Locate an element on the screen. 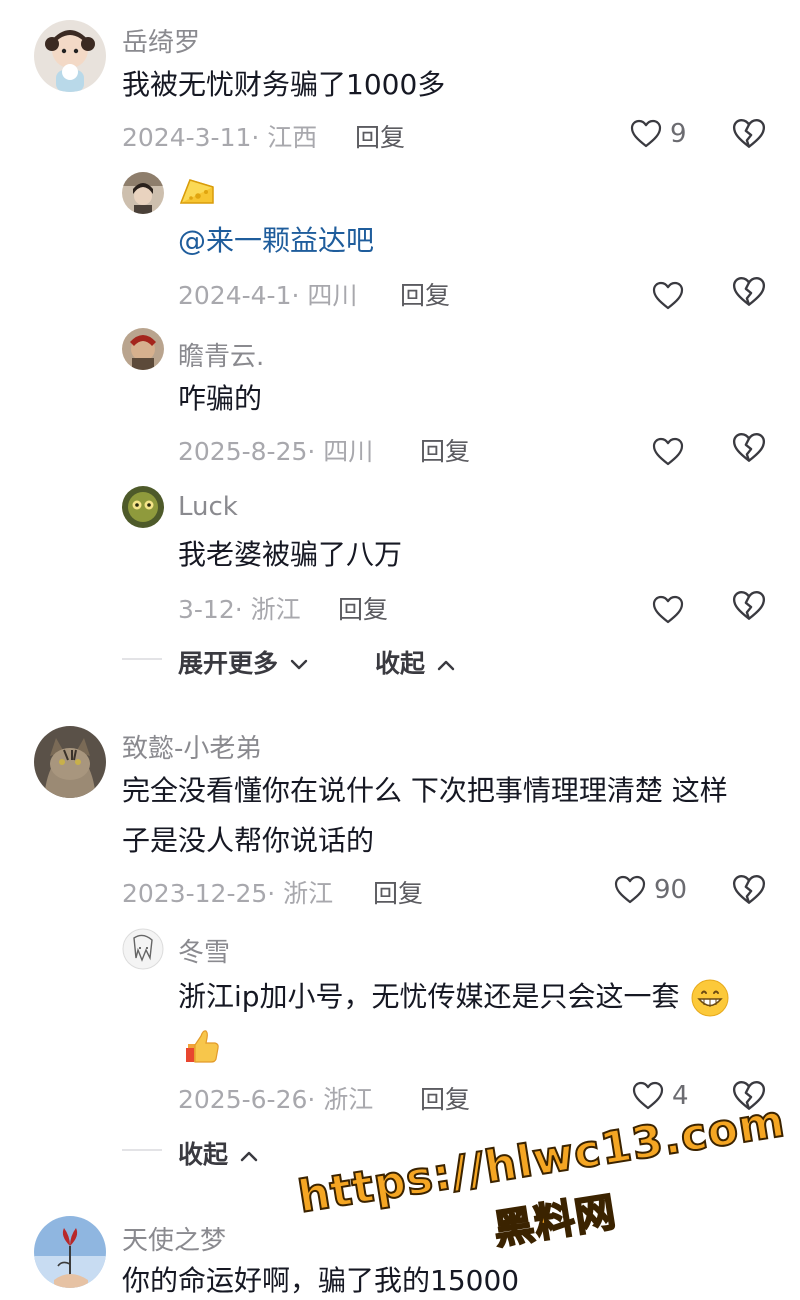  expand-more-label: 展开更多 is located at coordinates (228, 663).